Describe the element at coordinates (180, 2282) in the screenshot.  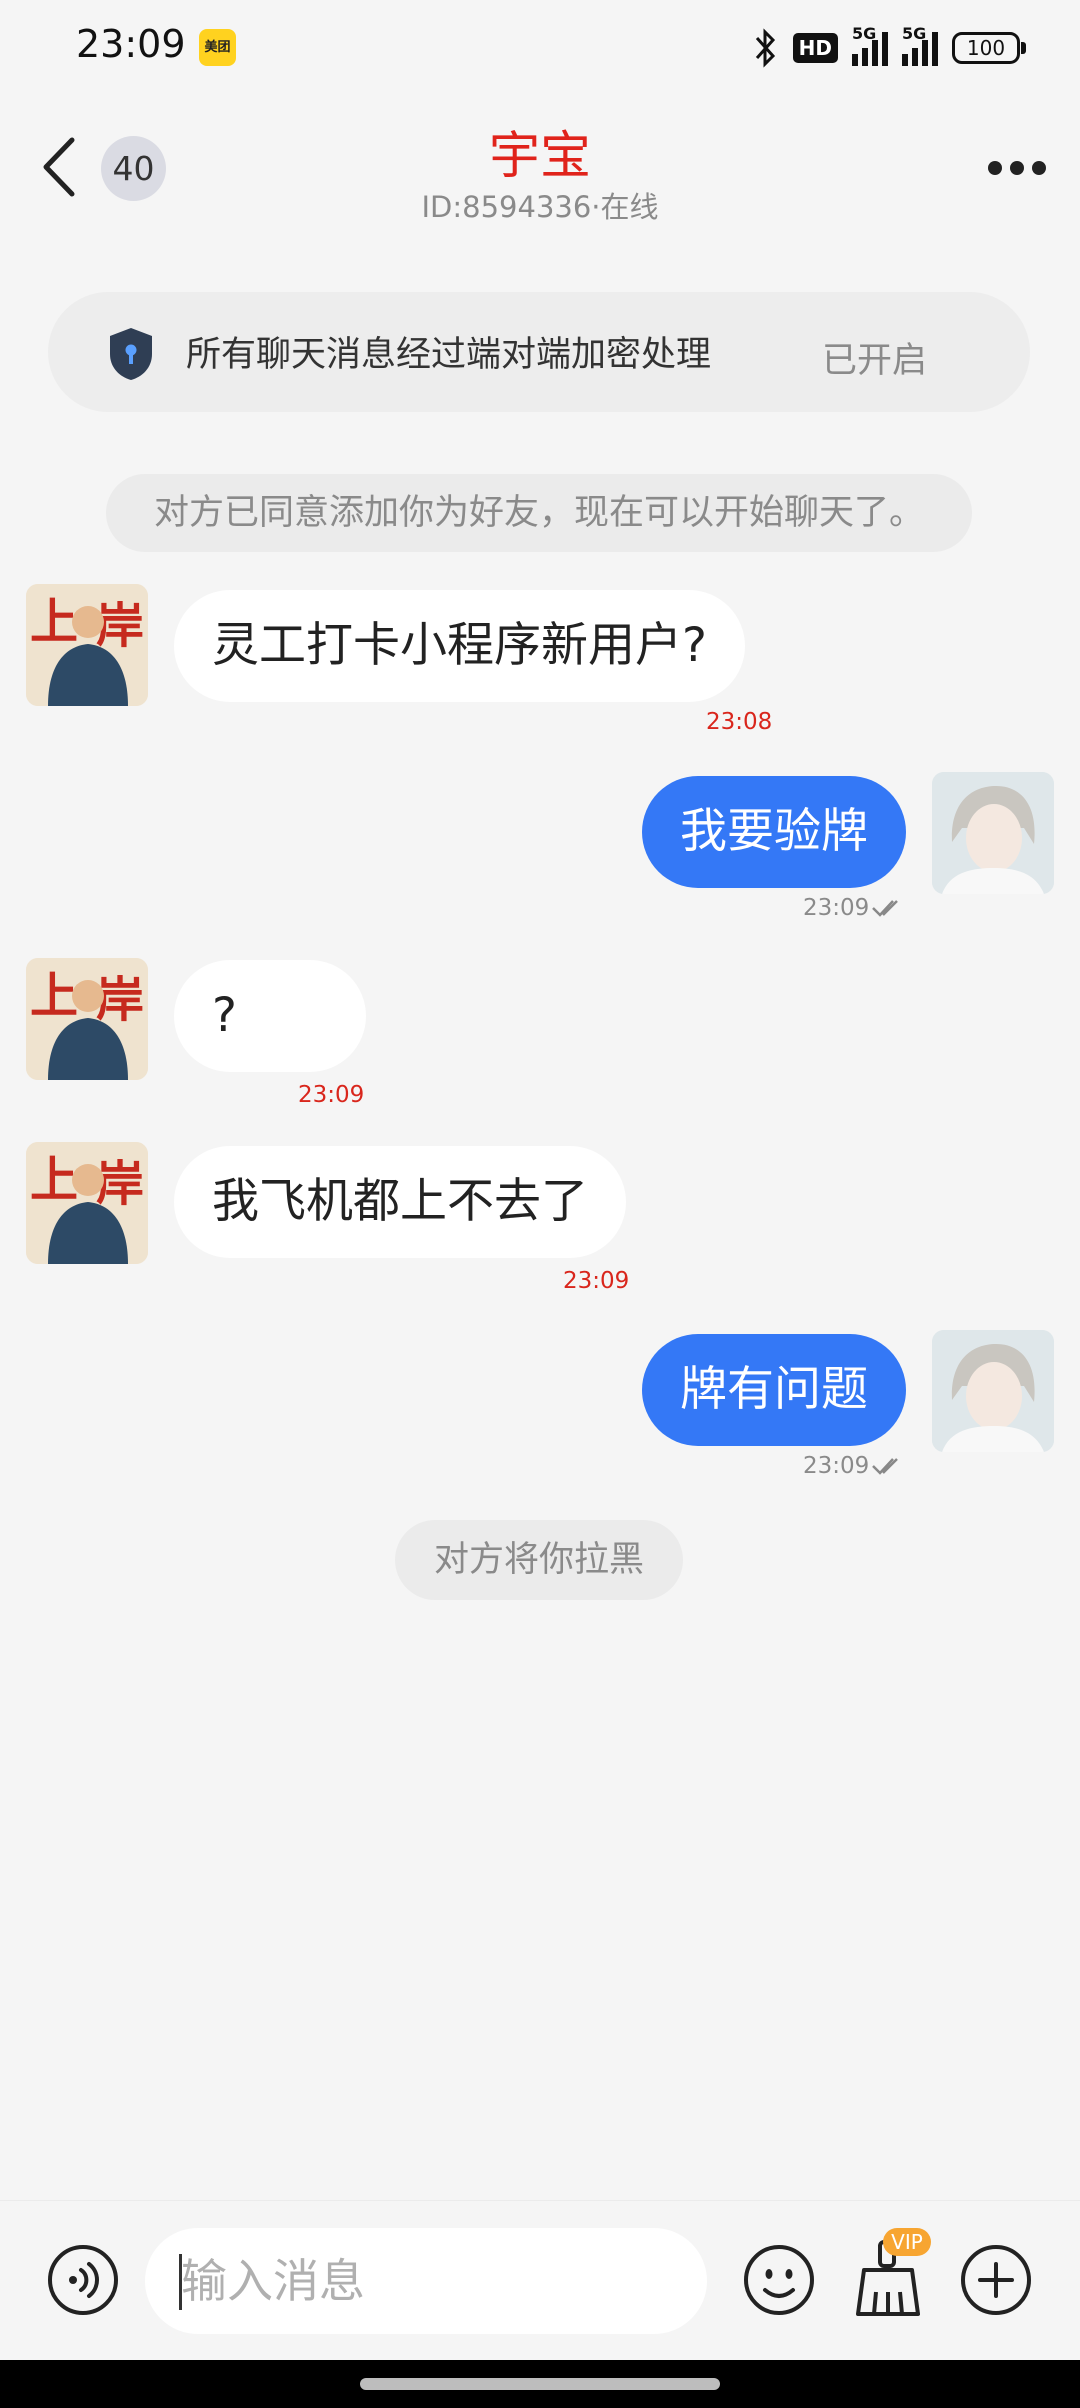
I see `text-cursor` at that location.